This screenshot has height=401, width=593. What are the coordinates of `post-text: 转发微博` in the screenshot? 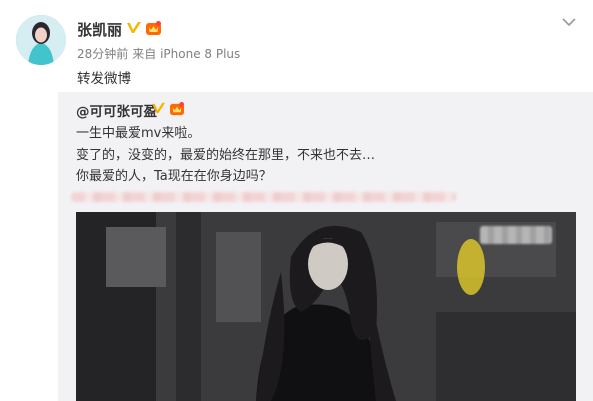 It's located at (104, 79).